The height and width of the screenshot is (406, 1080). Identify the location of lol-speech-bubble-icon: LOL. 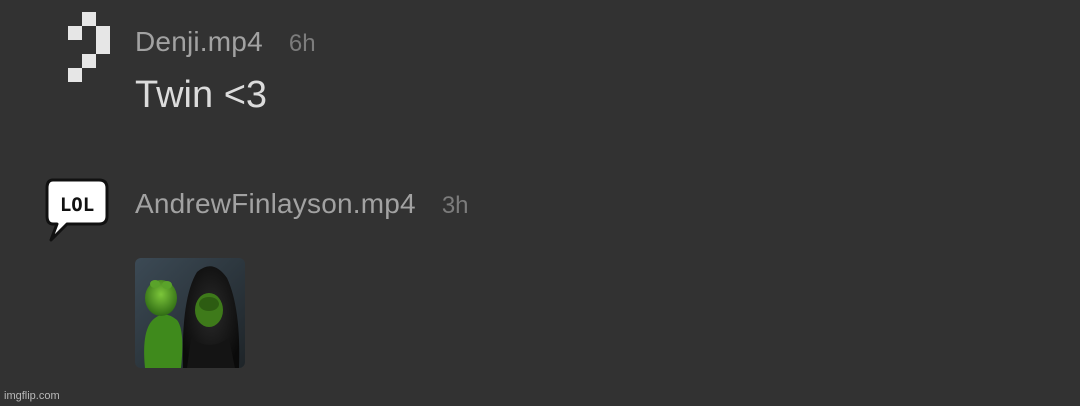
(77, 210).